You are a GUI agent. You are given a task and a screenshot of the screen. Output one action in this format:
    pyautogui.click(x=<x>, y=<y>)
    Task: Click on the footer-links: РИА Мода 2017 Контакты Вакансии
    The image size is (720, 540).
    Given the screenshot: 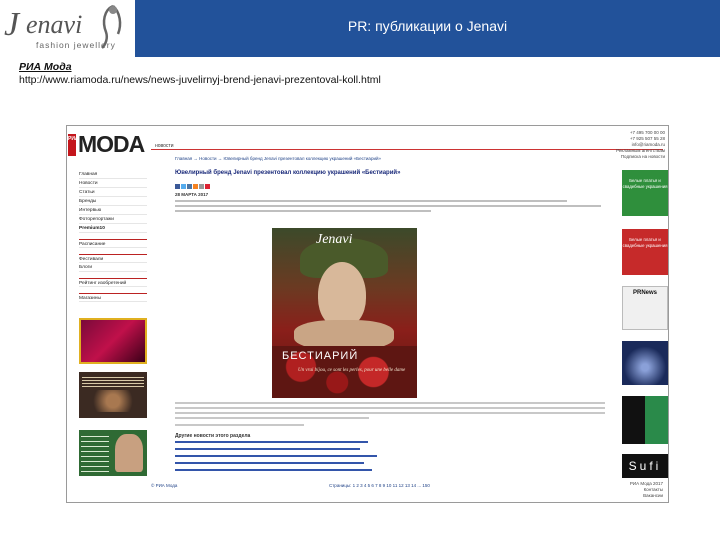 What is the action you would take?
    pyautogui.click(x=621, y=490)
    